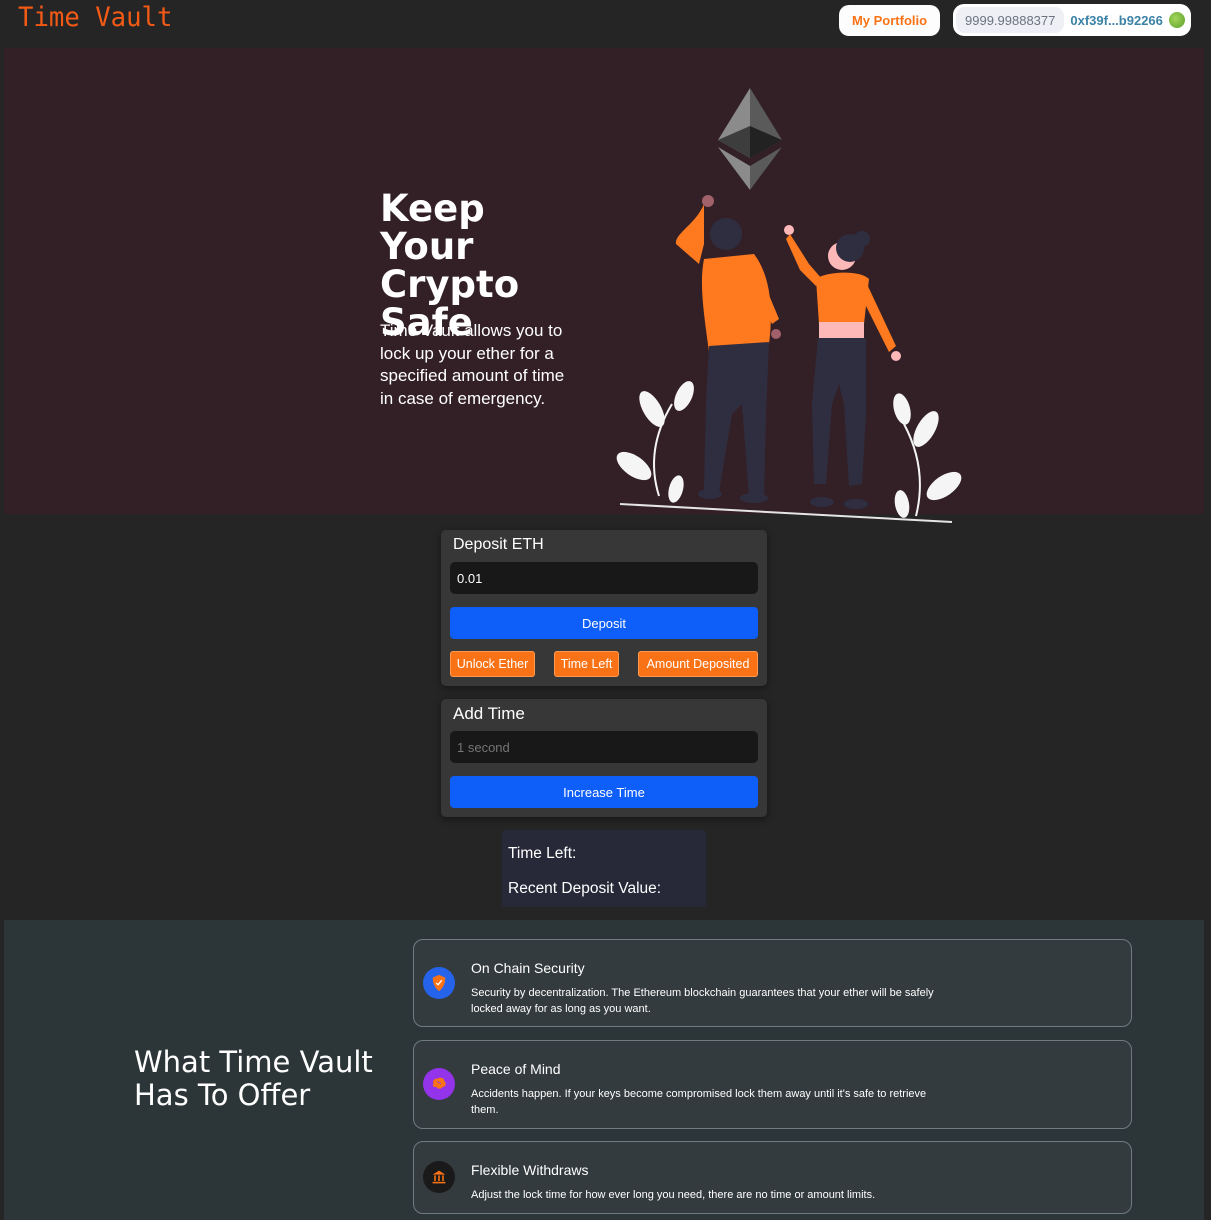 The width and height of the screenshot is (1211, 1220). What do you see at coordinates (1176, 20) in the screenshot?
I see `wallet-avatar-icon` at bounding box center [1176, 20].